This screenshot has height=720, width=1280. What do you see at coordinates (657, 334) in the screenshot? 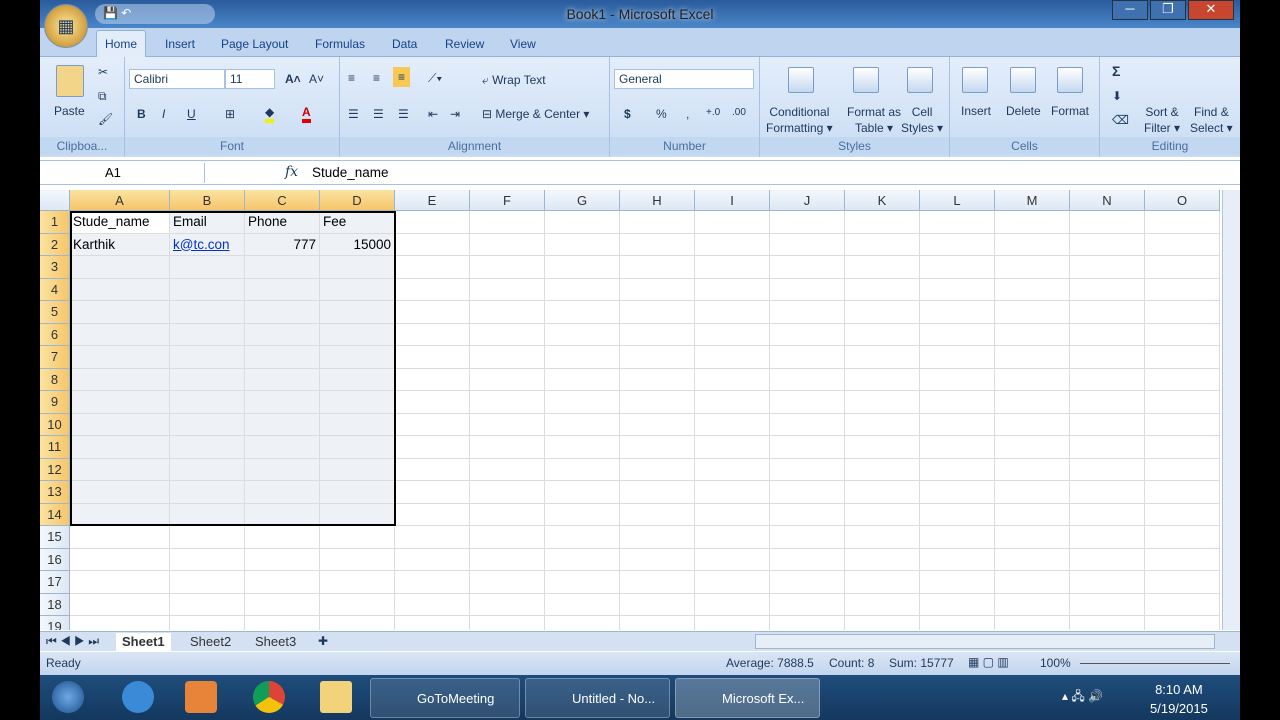
I see `cell-H6` at bounding box center [657, 334].